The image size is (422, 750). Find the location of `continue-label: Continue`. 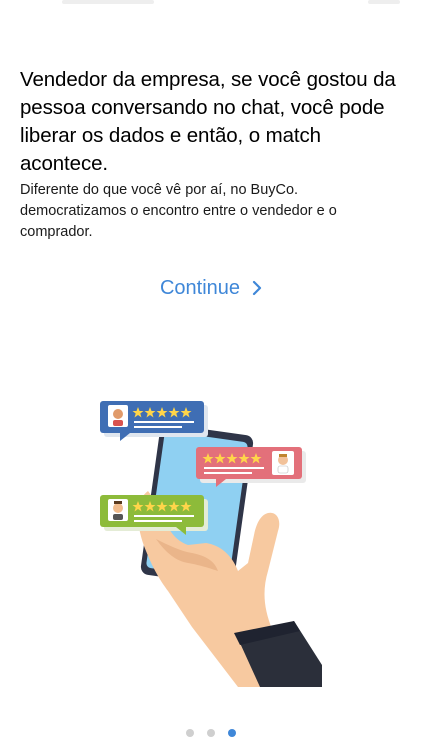

continue-label: Continue is located at coordinates (200, 287).